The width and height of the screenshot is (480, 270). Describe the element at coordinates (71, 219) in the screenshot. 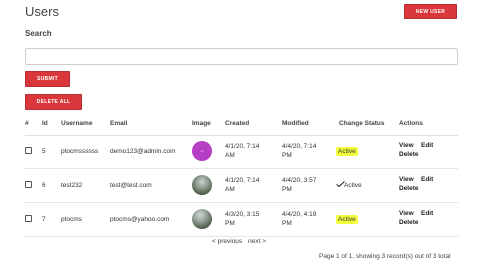

I see `row-username: ptocms` at that location.